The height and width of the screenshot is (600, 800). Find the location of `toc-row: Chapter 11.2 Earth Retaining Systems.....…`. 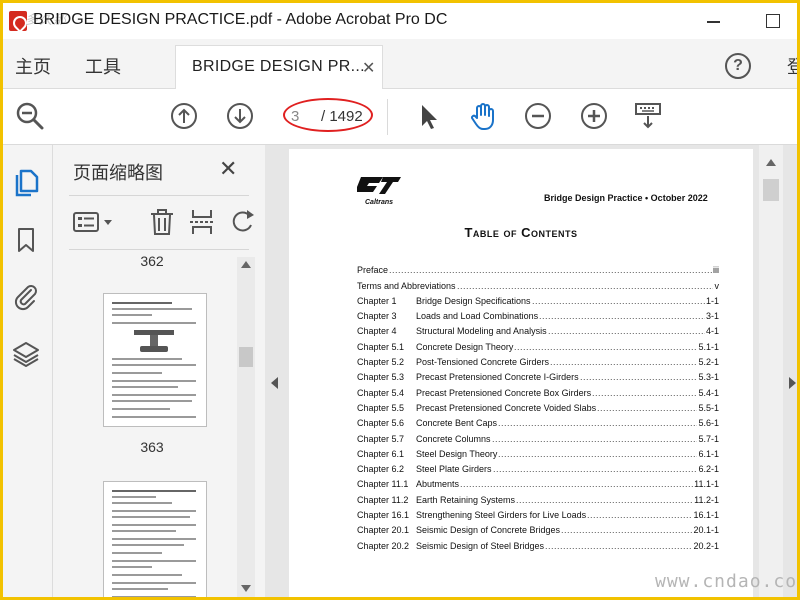

toc-row: Chapter 11.2 Earth Retaining Systems.....… is located at coordinates (538, 501).